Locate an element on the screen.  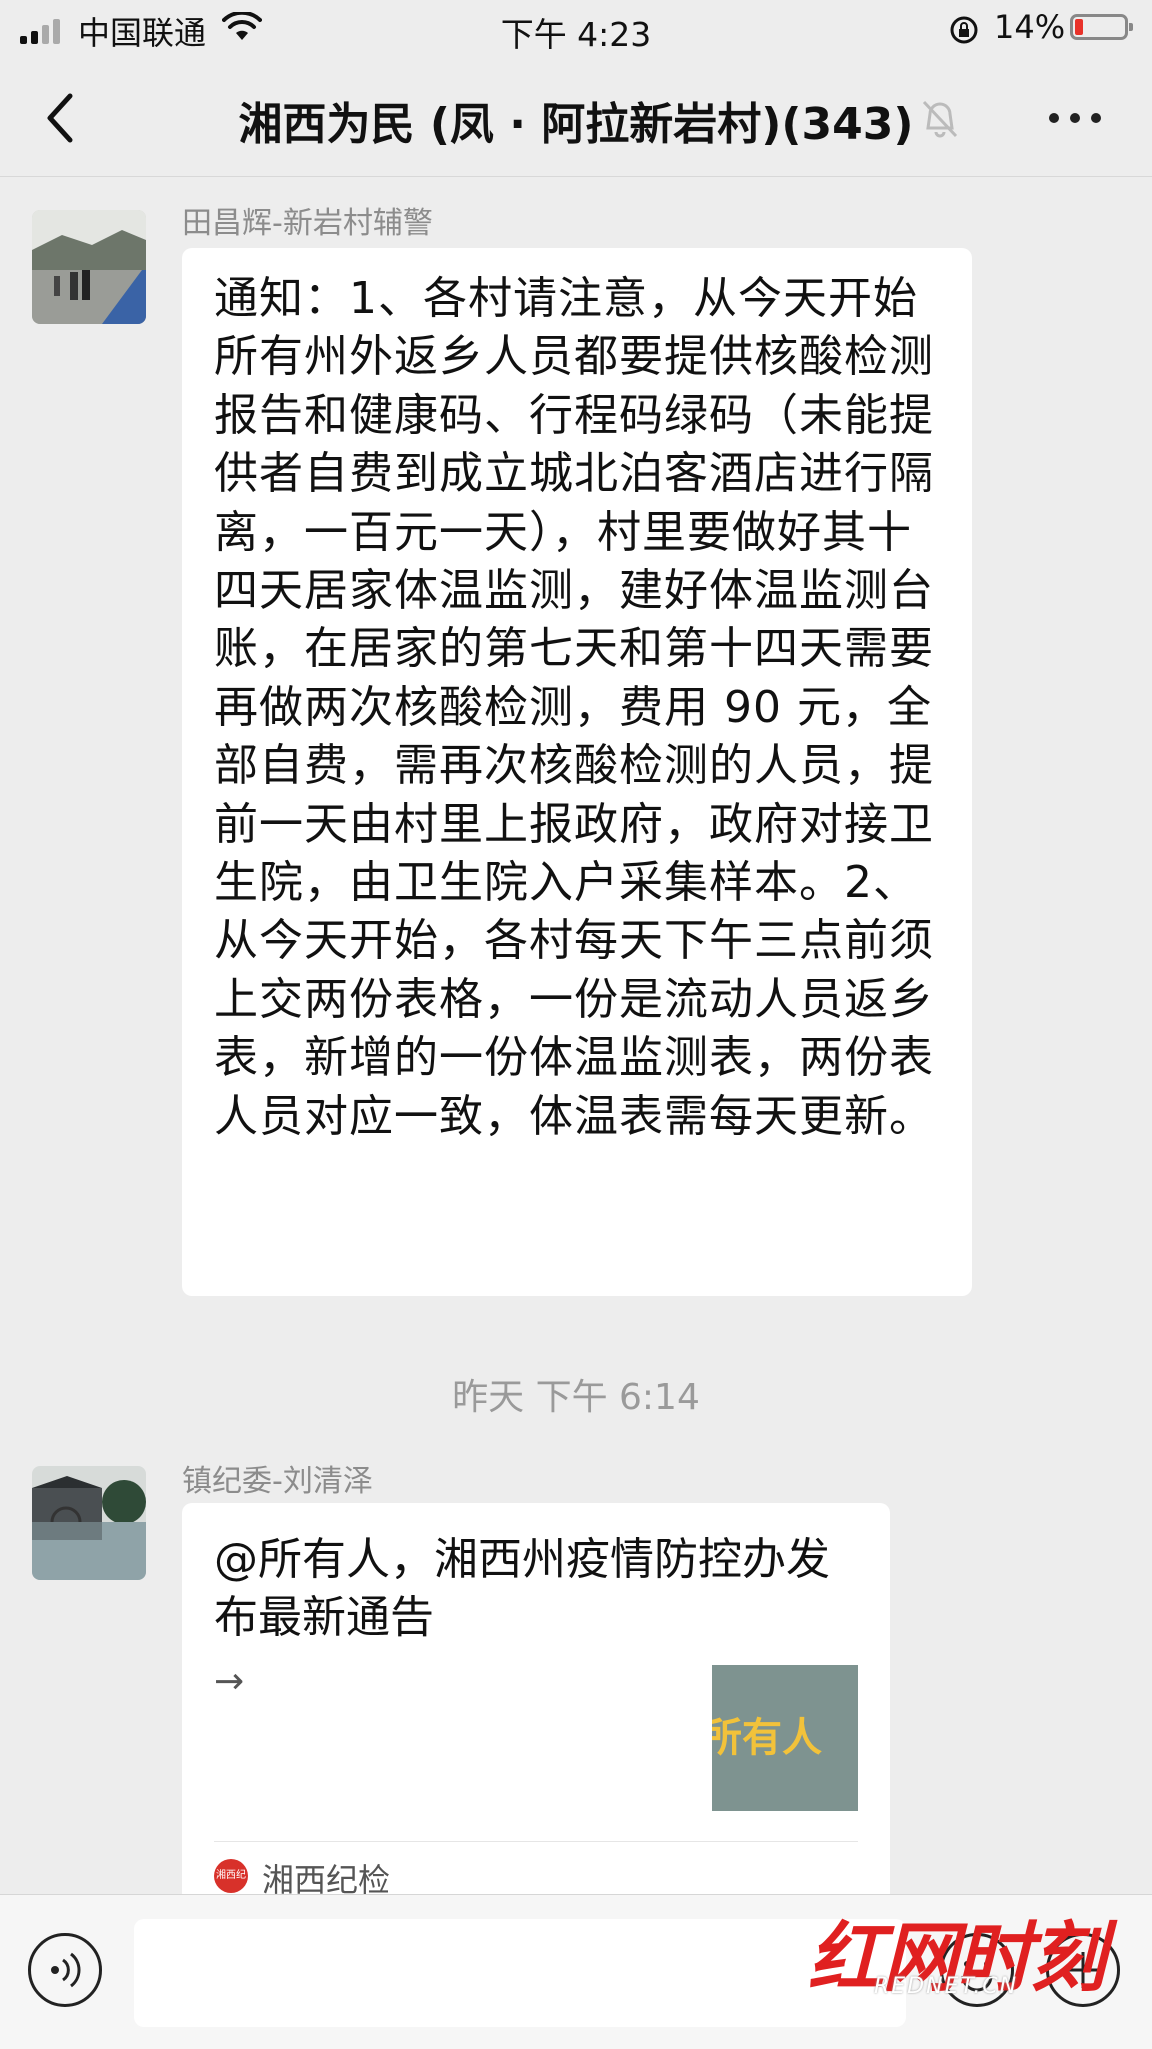
chat-header: 湘西为民 (凤 · 阿拉新岩村)(343) is located at coordinates (576, 117).